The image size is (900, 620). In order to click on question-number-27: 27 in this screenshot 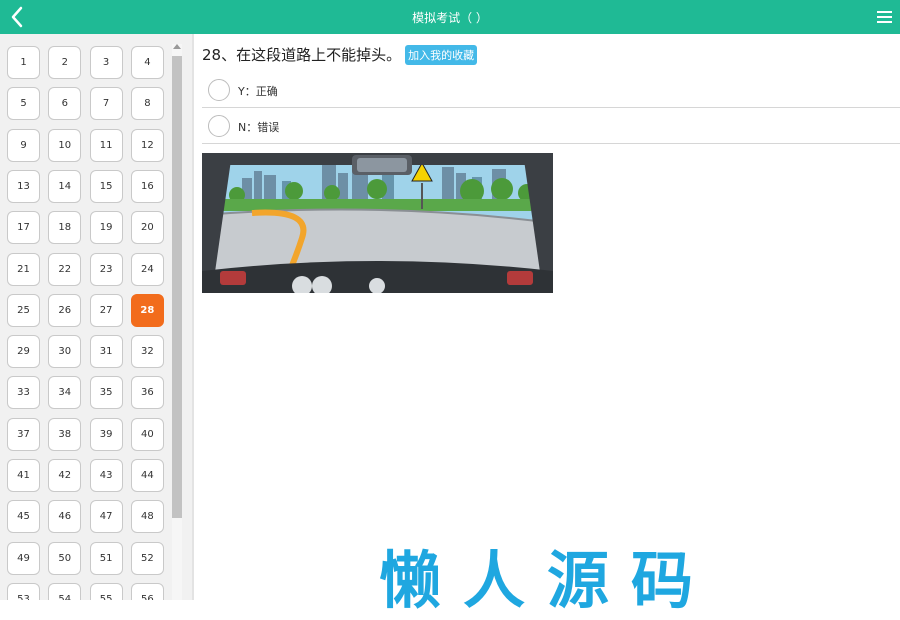, I will do `click(106, 310)`.